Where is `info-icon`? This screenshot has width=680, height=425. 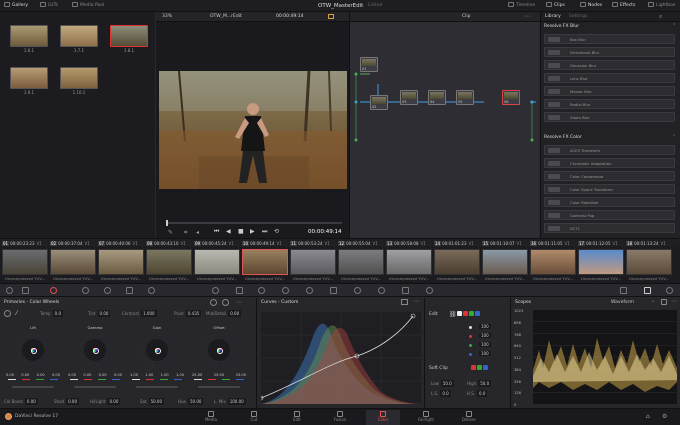
info-icon is located at coordinates (669, 290).